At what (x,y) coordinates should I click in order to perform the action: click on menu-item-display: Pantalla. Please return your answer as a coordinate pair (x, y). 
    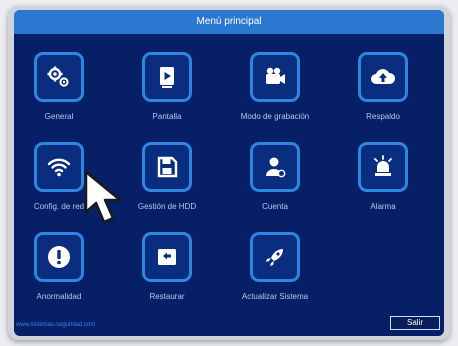
    Looking at the image, I should click on (167, 99).